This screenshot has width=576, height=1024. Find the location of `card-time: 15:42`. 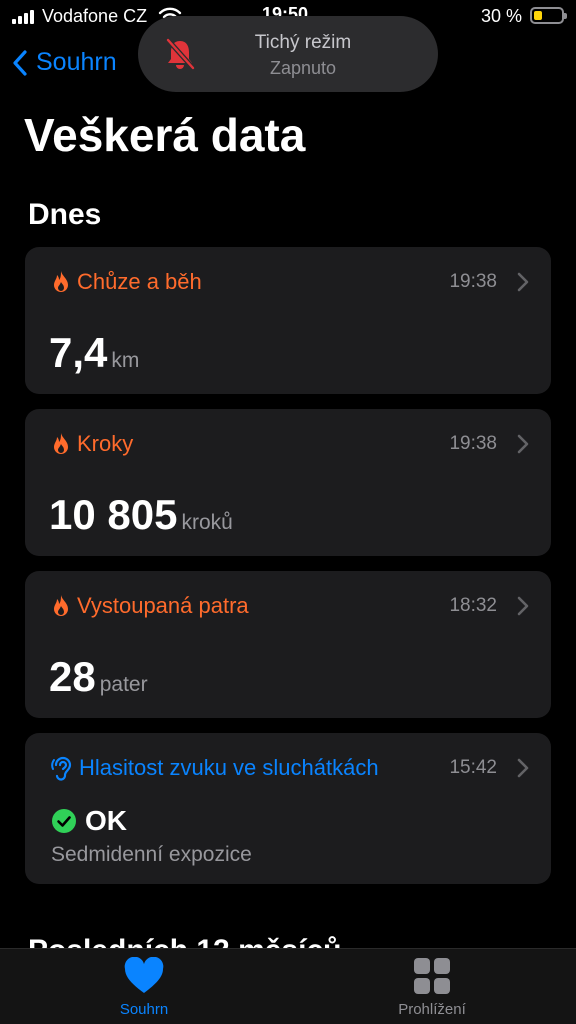

card-time: 15:42 is located at coordinates (473, 767).